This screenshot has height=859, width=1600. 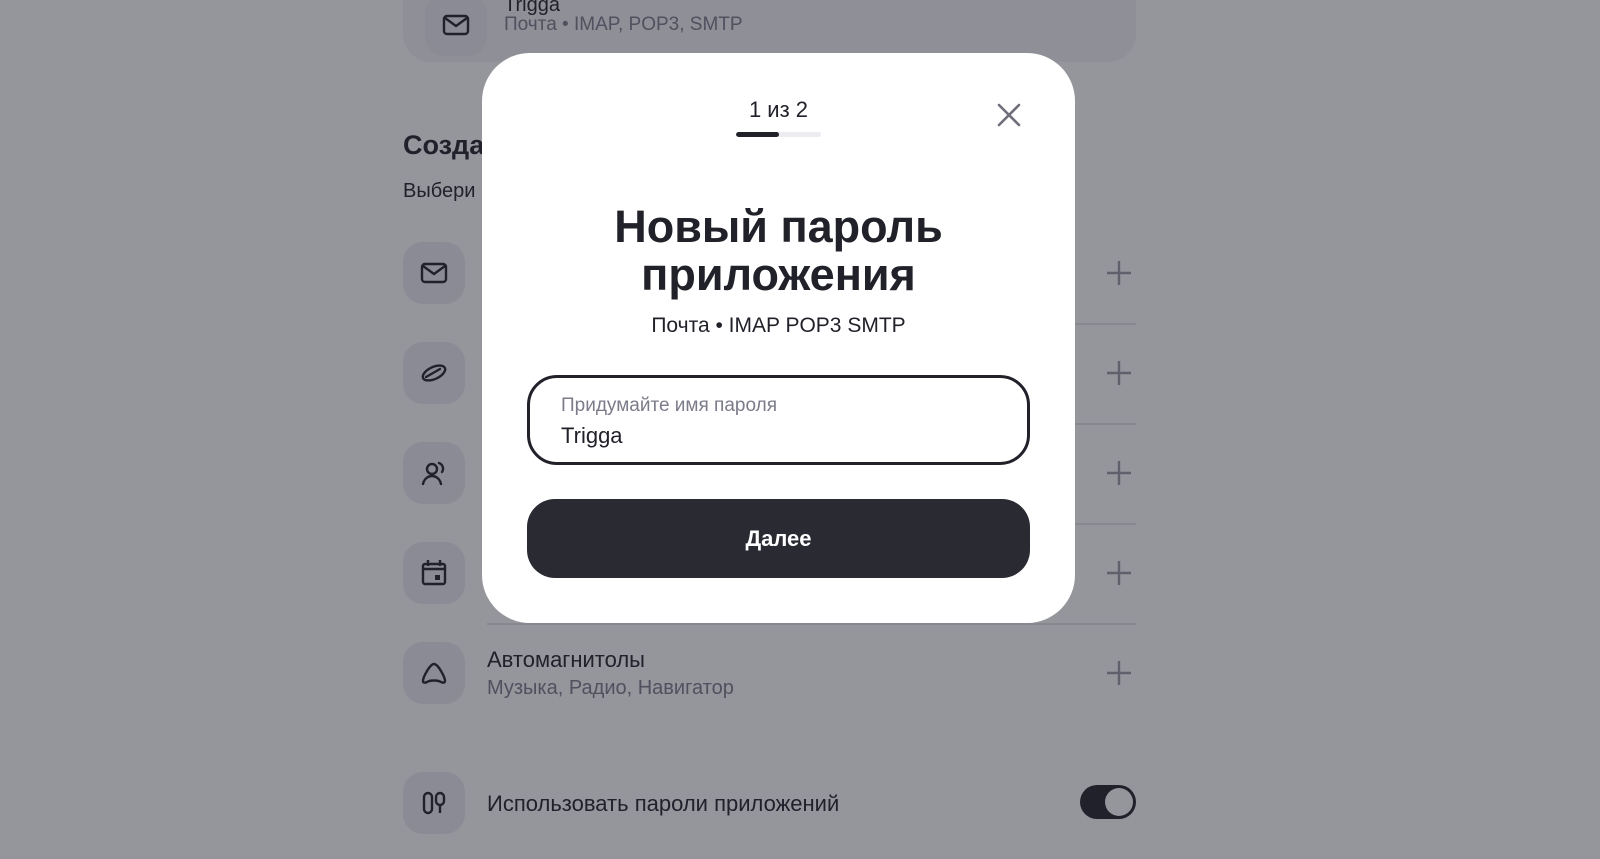 What do you see at coordinates (778, 109) in the screenshot?
I see `step-indicator: 1 из 2` at bounding box center [778, 109].